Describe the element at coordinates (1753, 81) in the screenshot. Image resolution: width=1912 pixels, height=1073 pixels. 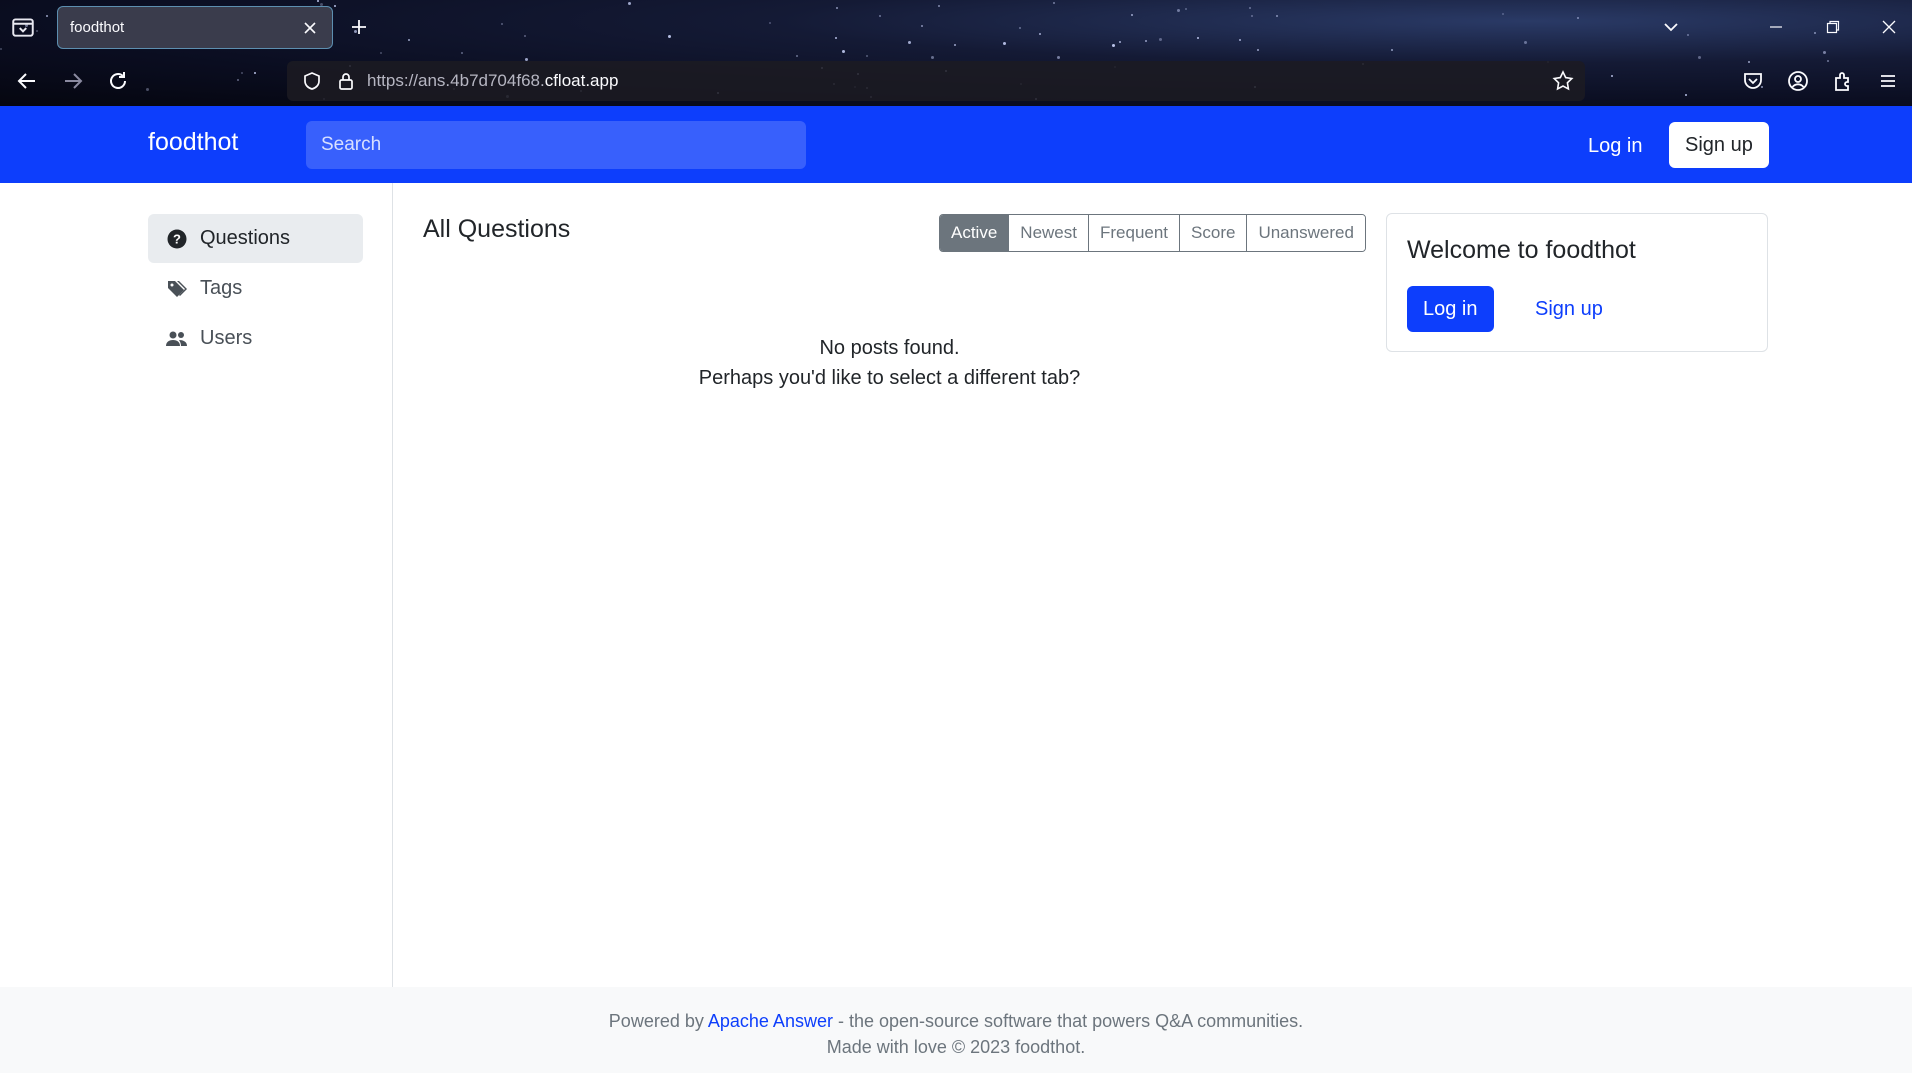
I see `pocket-icon` at that location.